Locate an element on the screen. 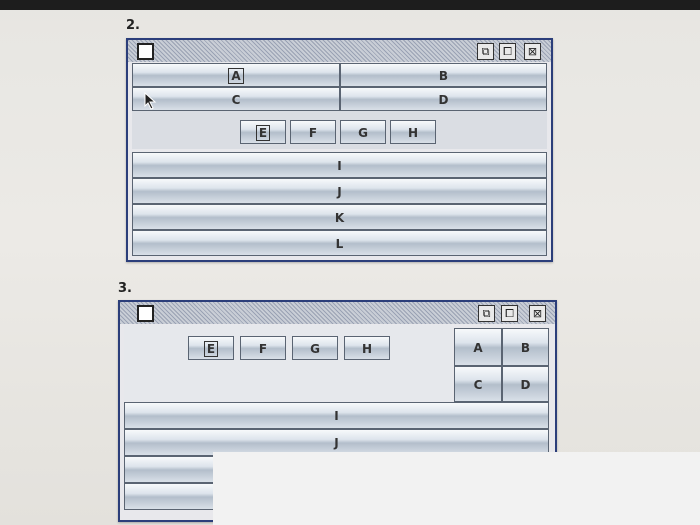  section-label-3: 3. is located at coordinates (125, 288).